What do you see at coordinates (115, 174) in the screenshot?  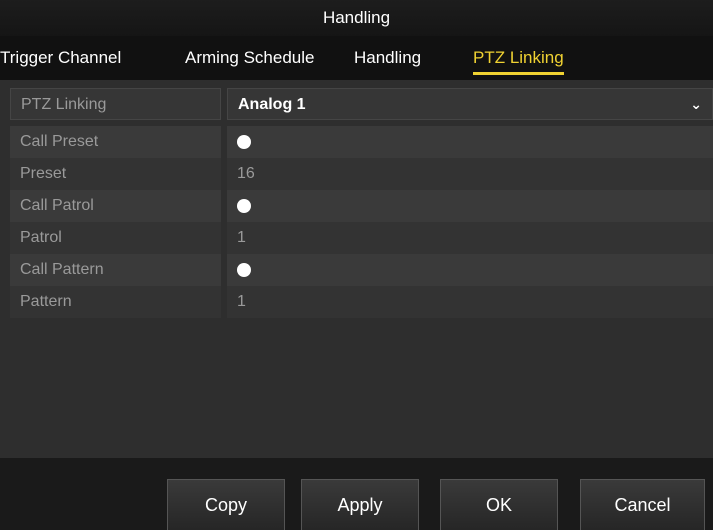 I see `preset-label: Preset` at bounding box center [115, 174].